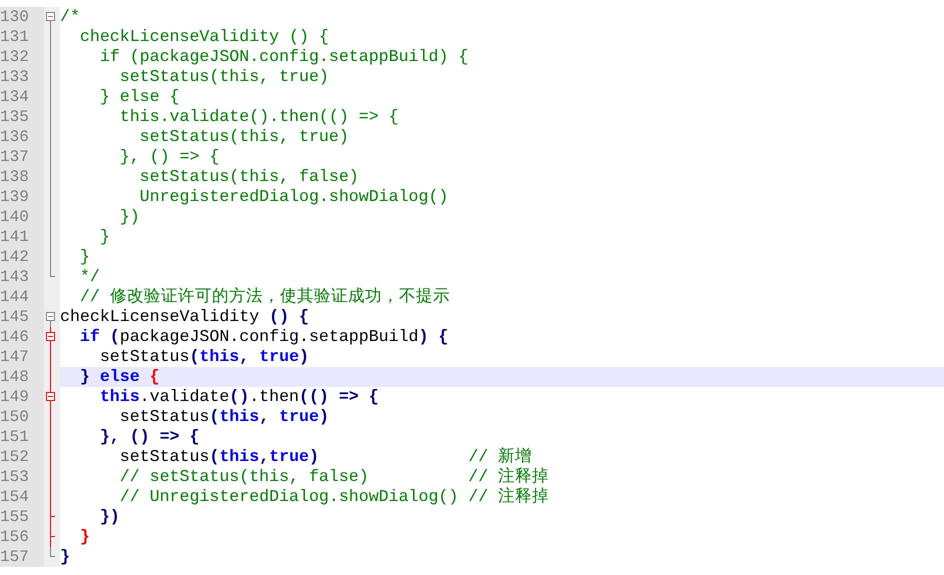  I want to click on code-line: setStatus(this, false), so click(248, 177).